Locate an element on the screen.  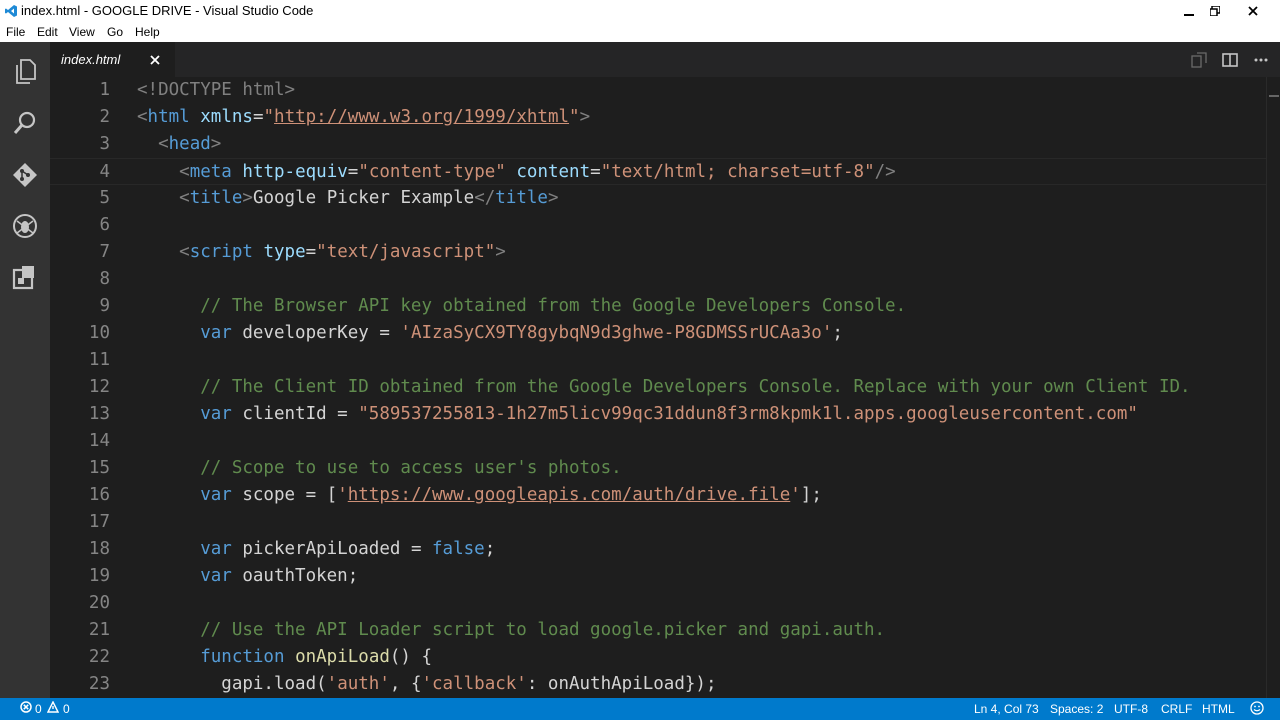
code-token: head is located at coordinates (189, 144).